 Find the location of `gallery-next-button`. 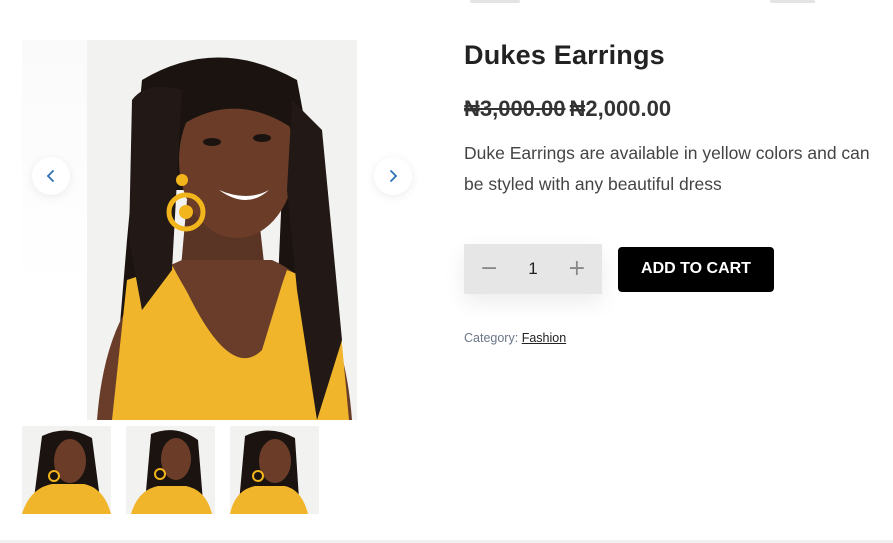

gallery-next-button is located at coordinates (393, 176).